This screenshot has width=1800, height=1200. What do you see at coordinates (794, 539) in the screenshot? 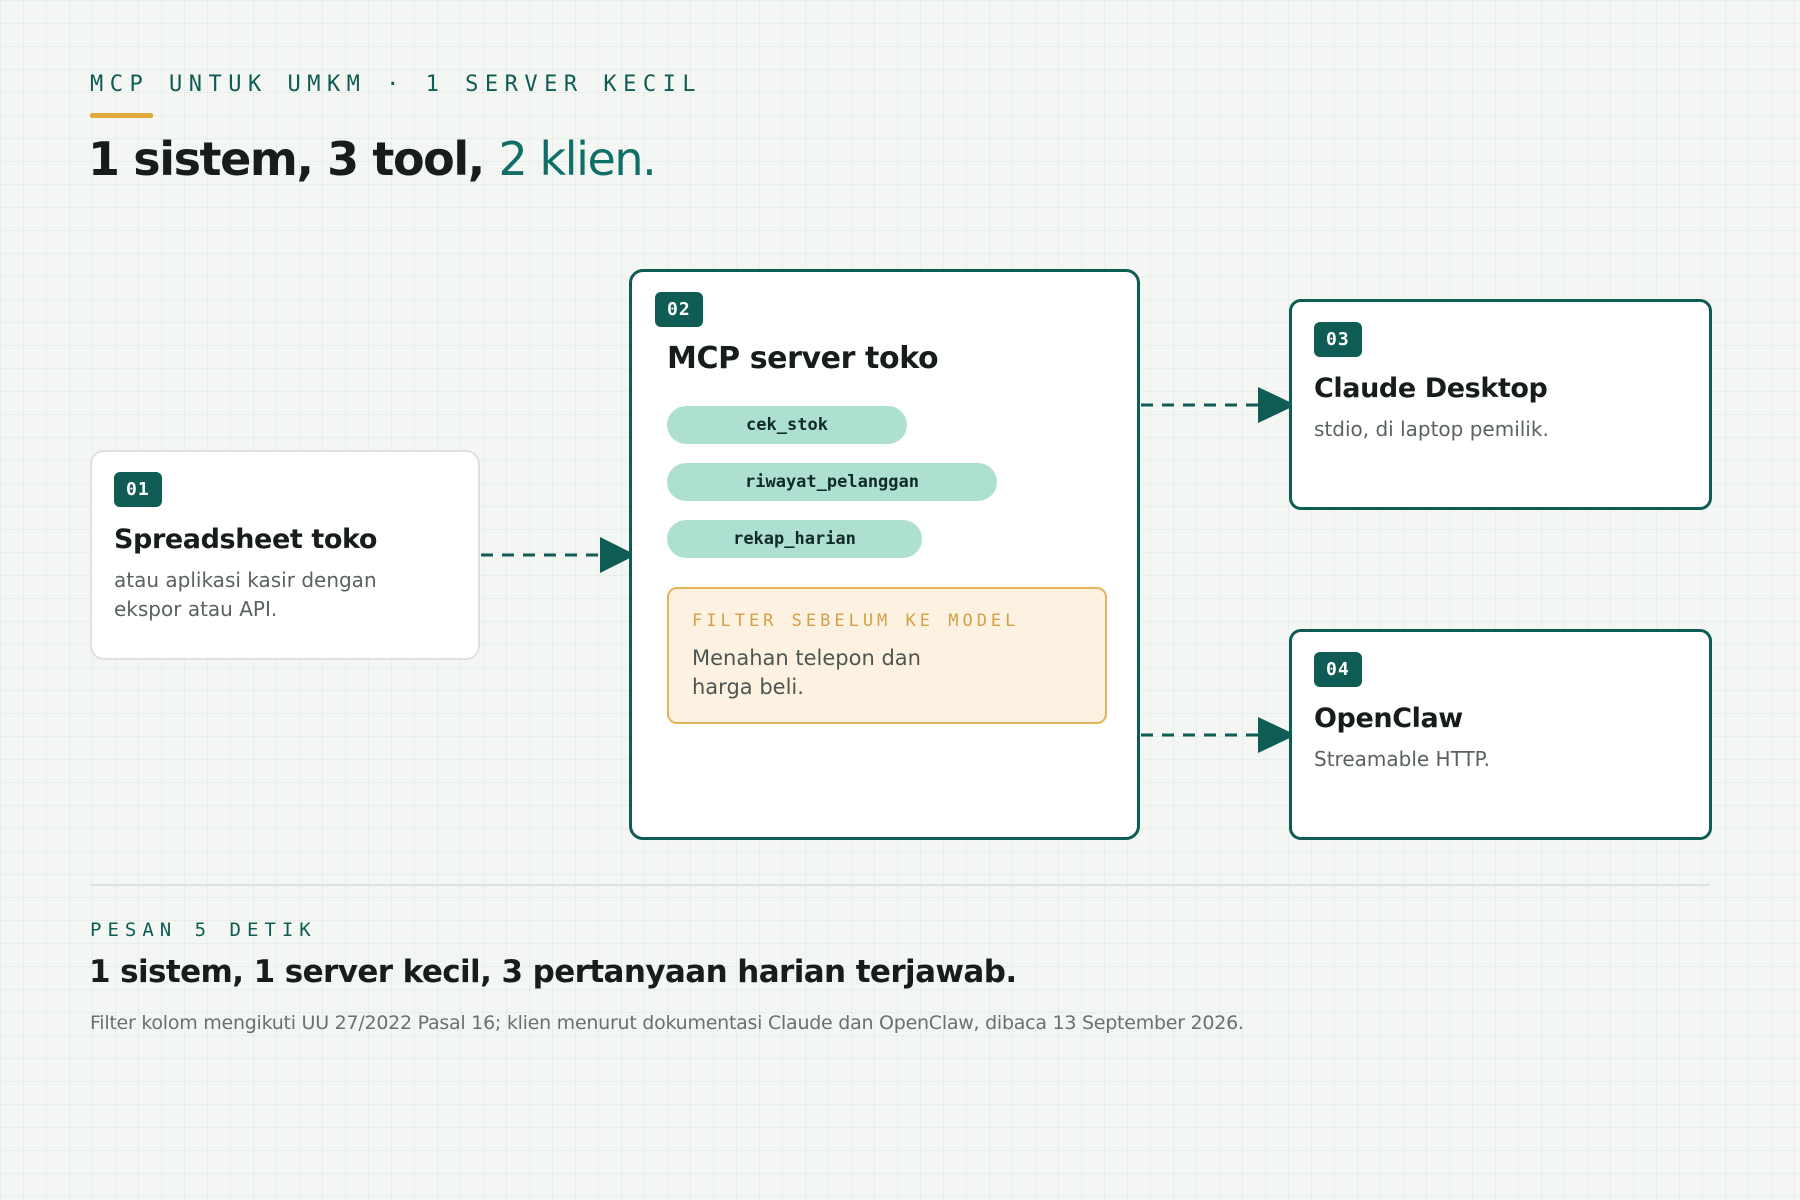
I see `tool-pill-rekap-harian: rekap_harian` at bounding box center [794, 539].